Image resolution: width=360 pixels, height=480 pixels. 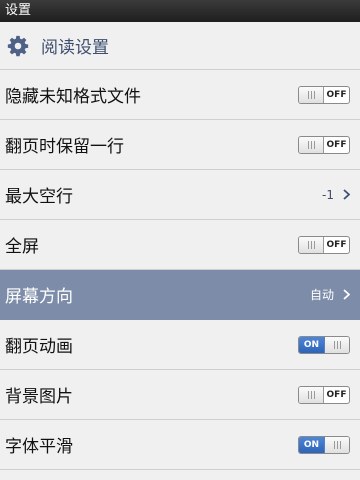 I want to click on setting-label: 全屏, so click(x=22, y=247).